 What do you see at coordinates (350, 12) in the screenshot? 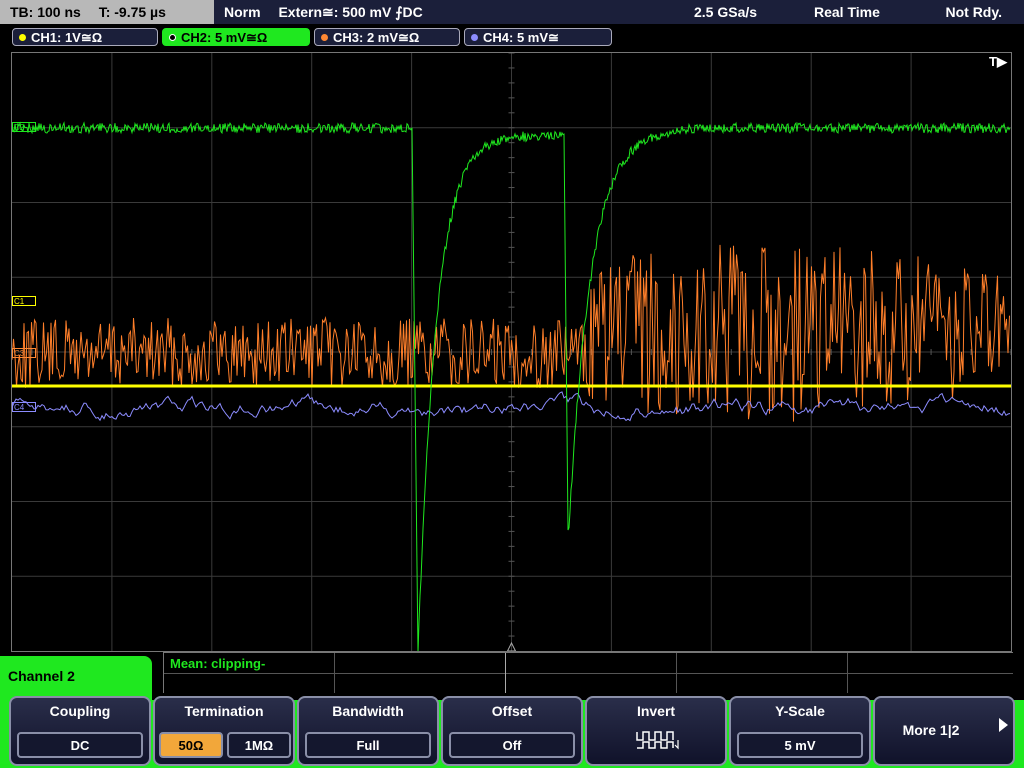
I see `trigger-source: Extern≅: 500 mV ⨍DC` at bounding box center [350, 12].